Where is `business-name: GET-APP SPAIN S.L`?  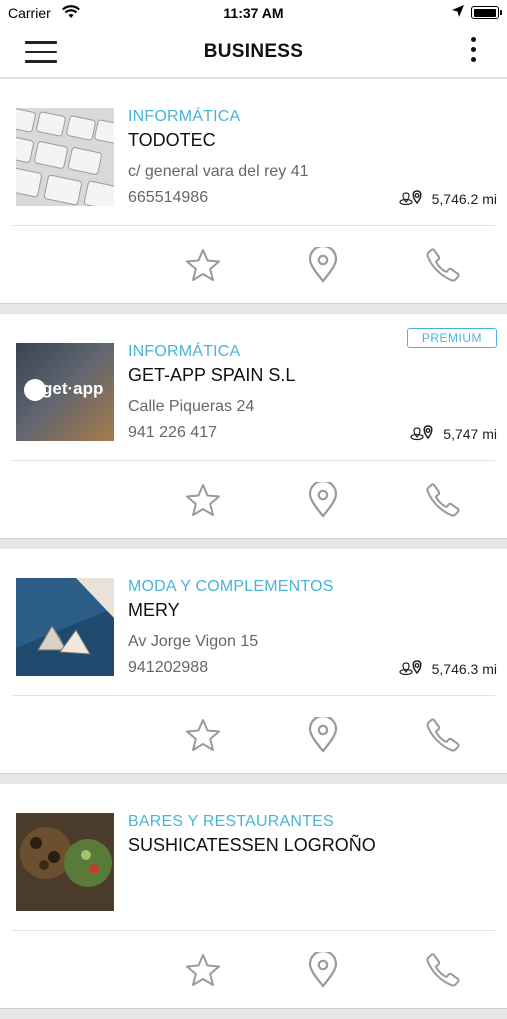 business-name: GET-APP SPAIN S.L is located at coordinates (212, 375).